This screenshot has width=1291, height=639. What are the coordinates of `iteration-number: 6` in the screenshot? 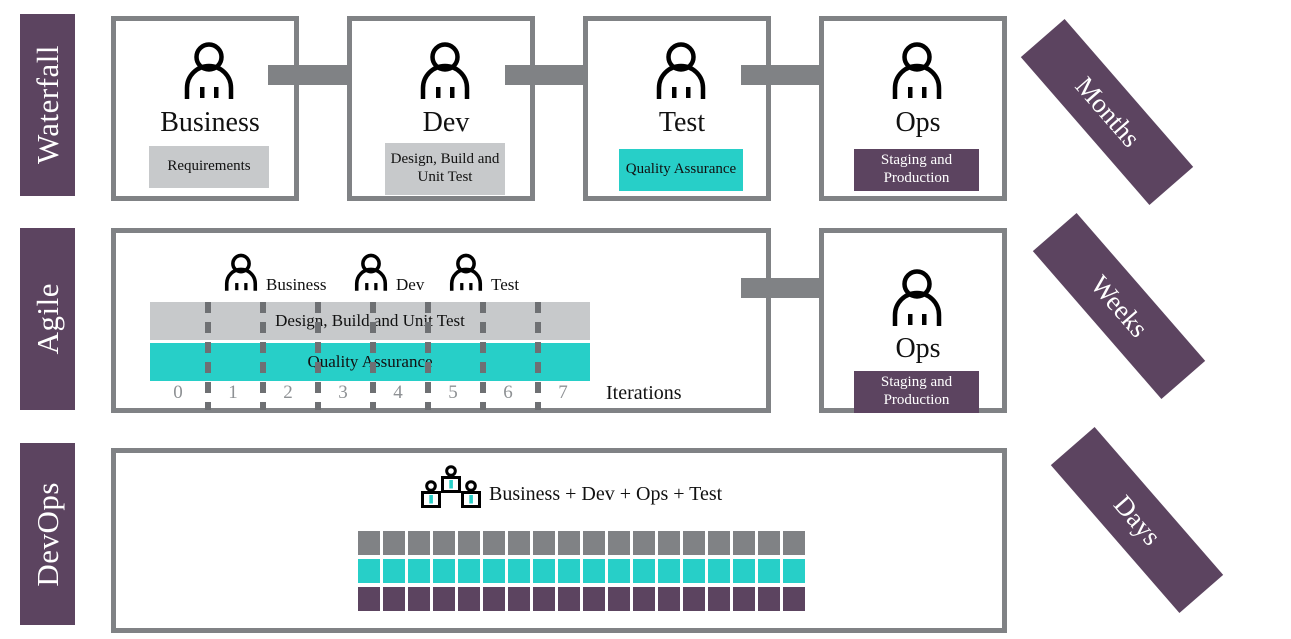 It's located at (508, 392).